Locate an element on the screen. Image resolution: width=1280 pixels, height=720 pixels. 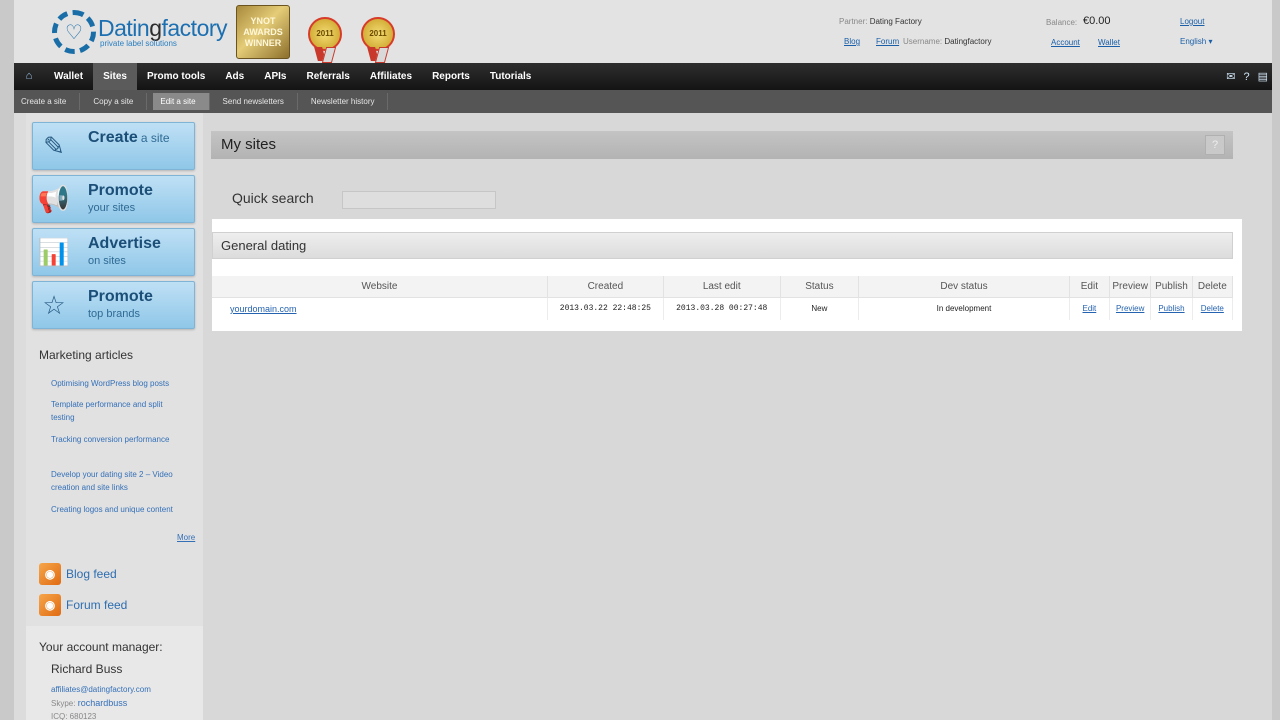
nav-reports: Reports is located at coordinates (451, 76).